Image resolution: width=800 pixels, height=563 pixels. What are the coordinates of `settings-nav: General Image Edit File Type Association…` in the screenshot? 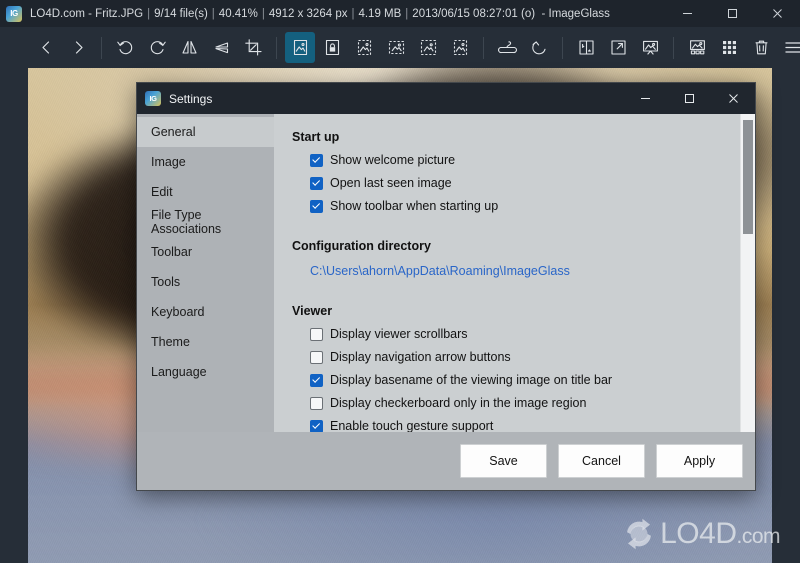 It's located at (205, 273).